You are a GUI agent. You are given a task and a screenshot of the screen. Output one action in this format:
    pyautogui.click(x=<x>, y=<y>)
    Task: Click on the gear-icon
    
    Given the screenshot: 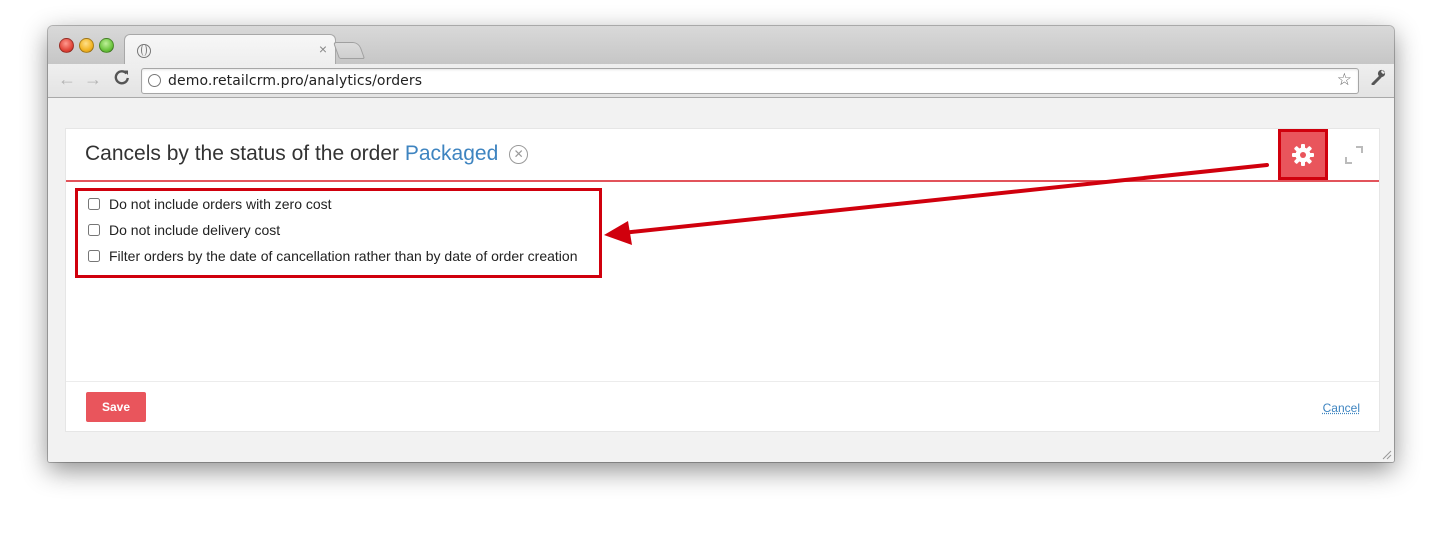 What is the action you would take?
    pyautogui.click(x=1303, y=154)
    